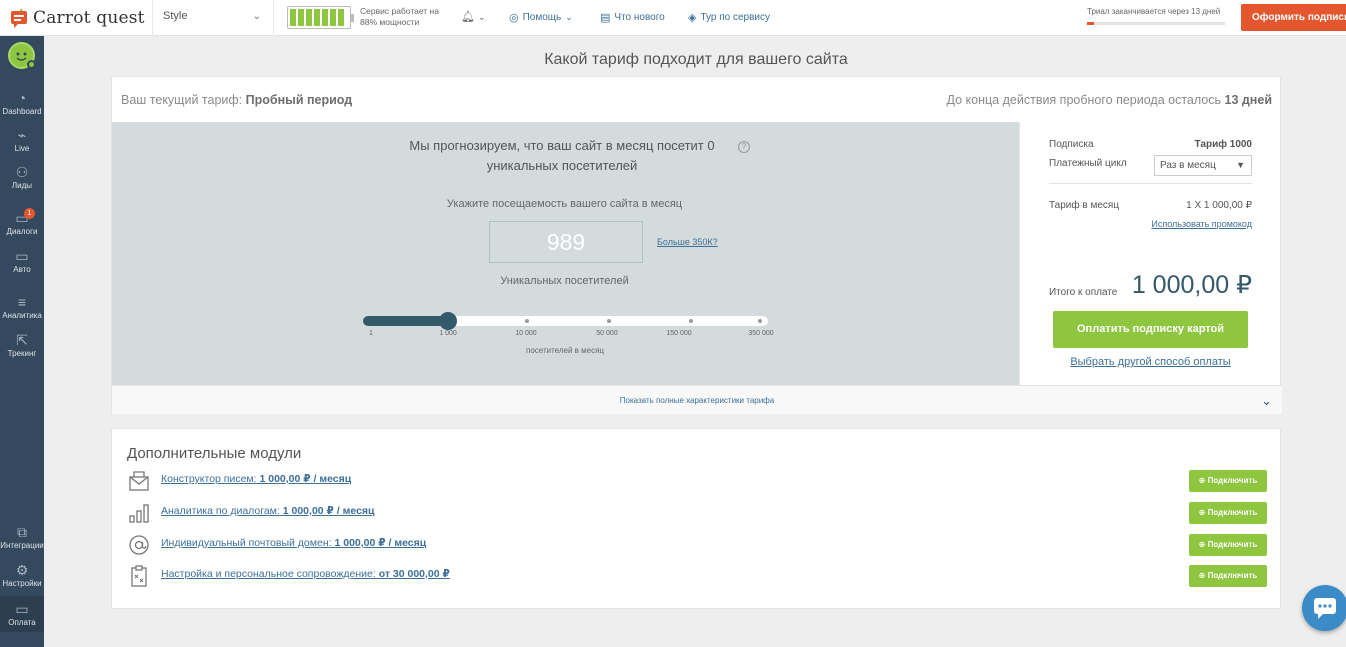 The image size is (1346, 647). I want to click on slider-fill, so click(406, 321).